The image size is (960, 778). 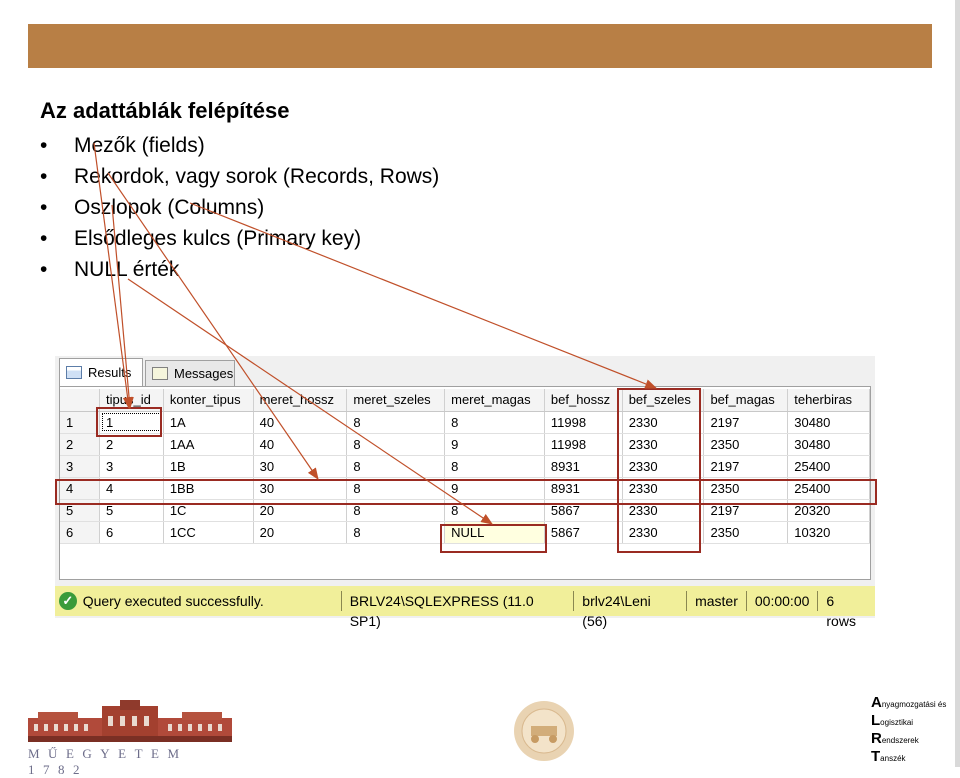 What do you see at coordinates (909, 702) in the screenshot?
I see `dept-line: Anyagmozgatási és` at bounding box center [909, 702].